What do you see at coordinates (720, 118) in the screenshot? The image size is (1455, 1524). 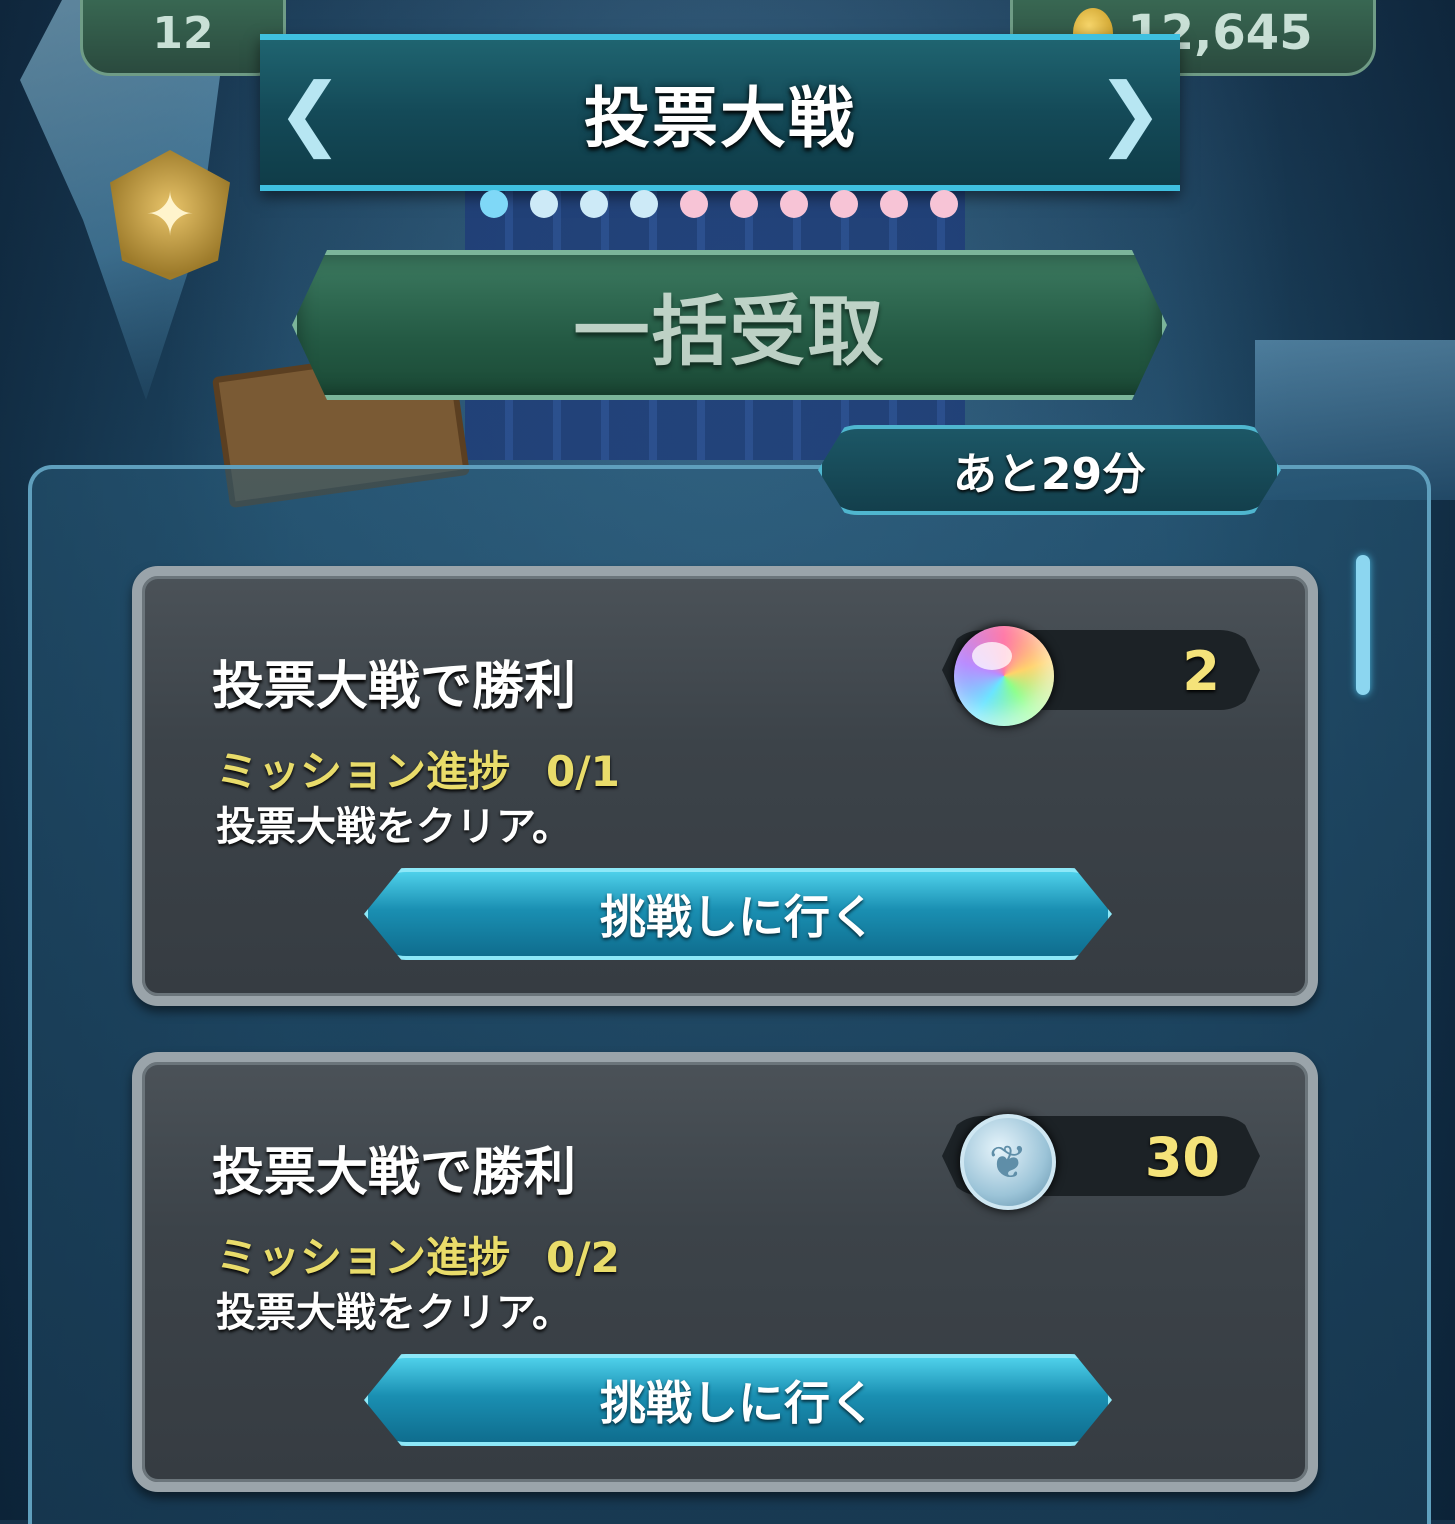 I see `page-title: 投票大戦` at bounding box center [720, 118].